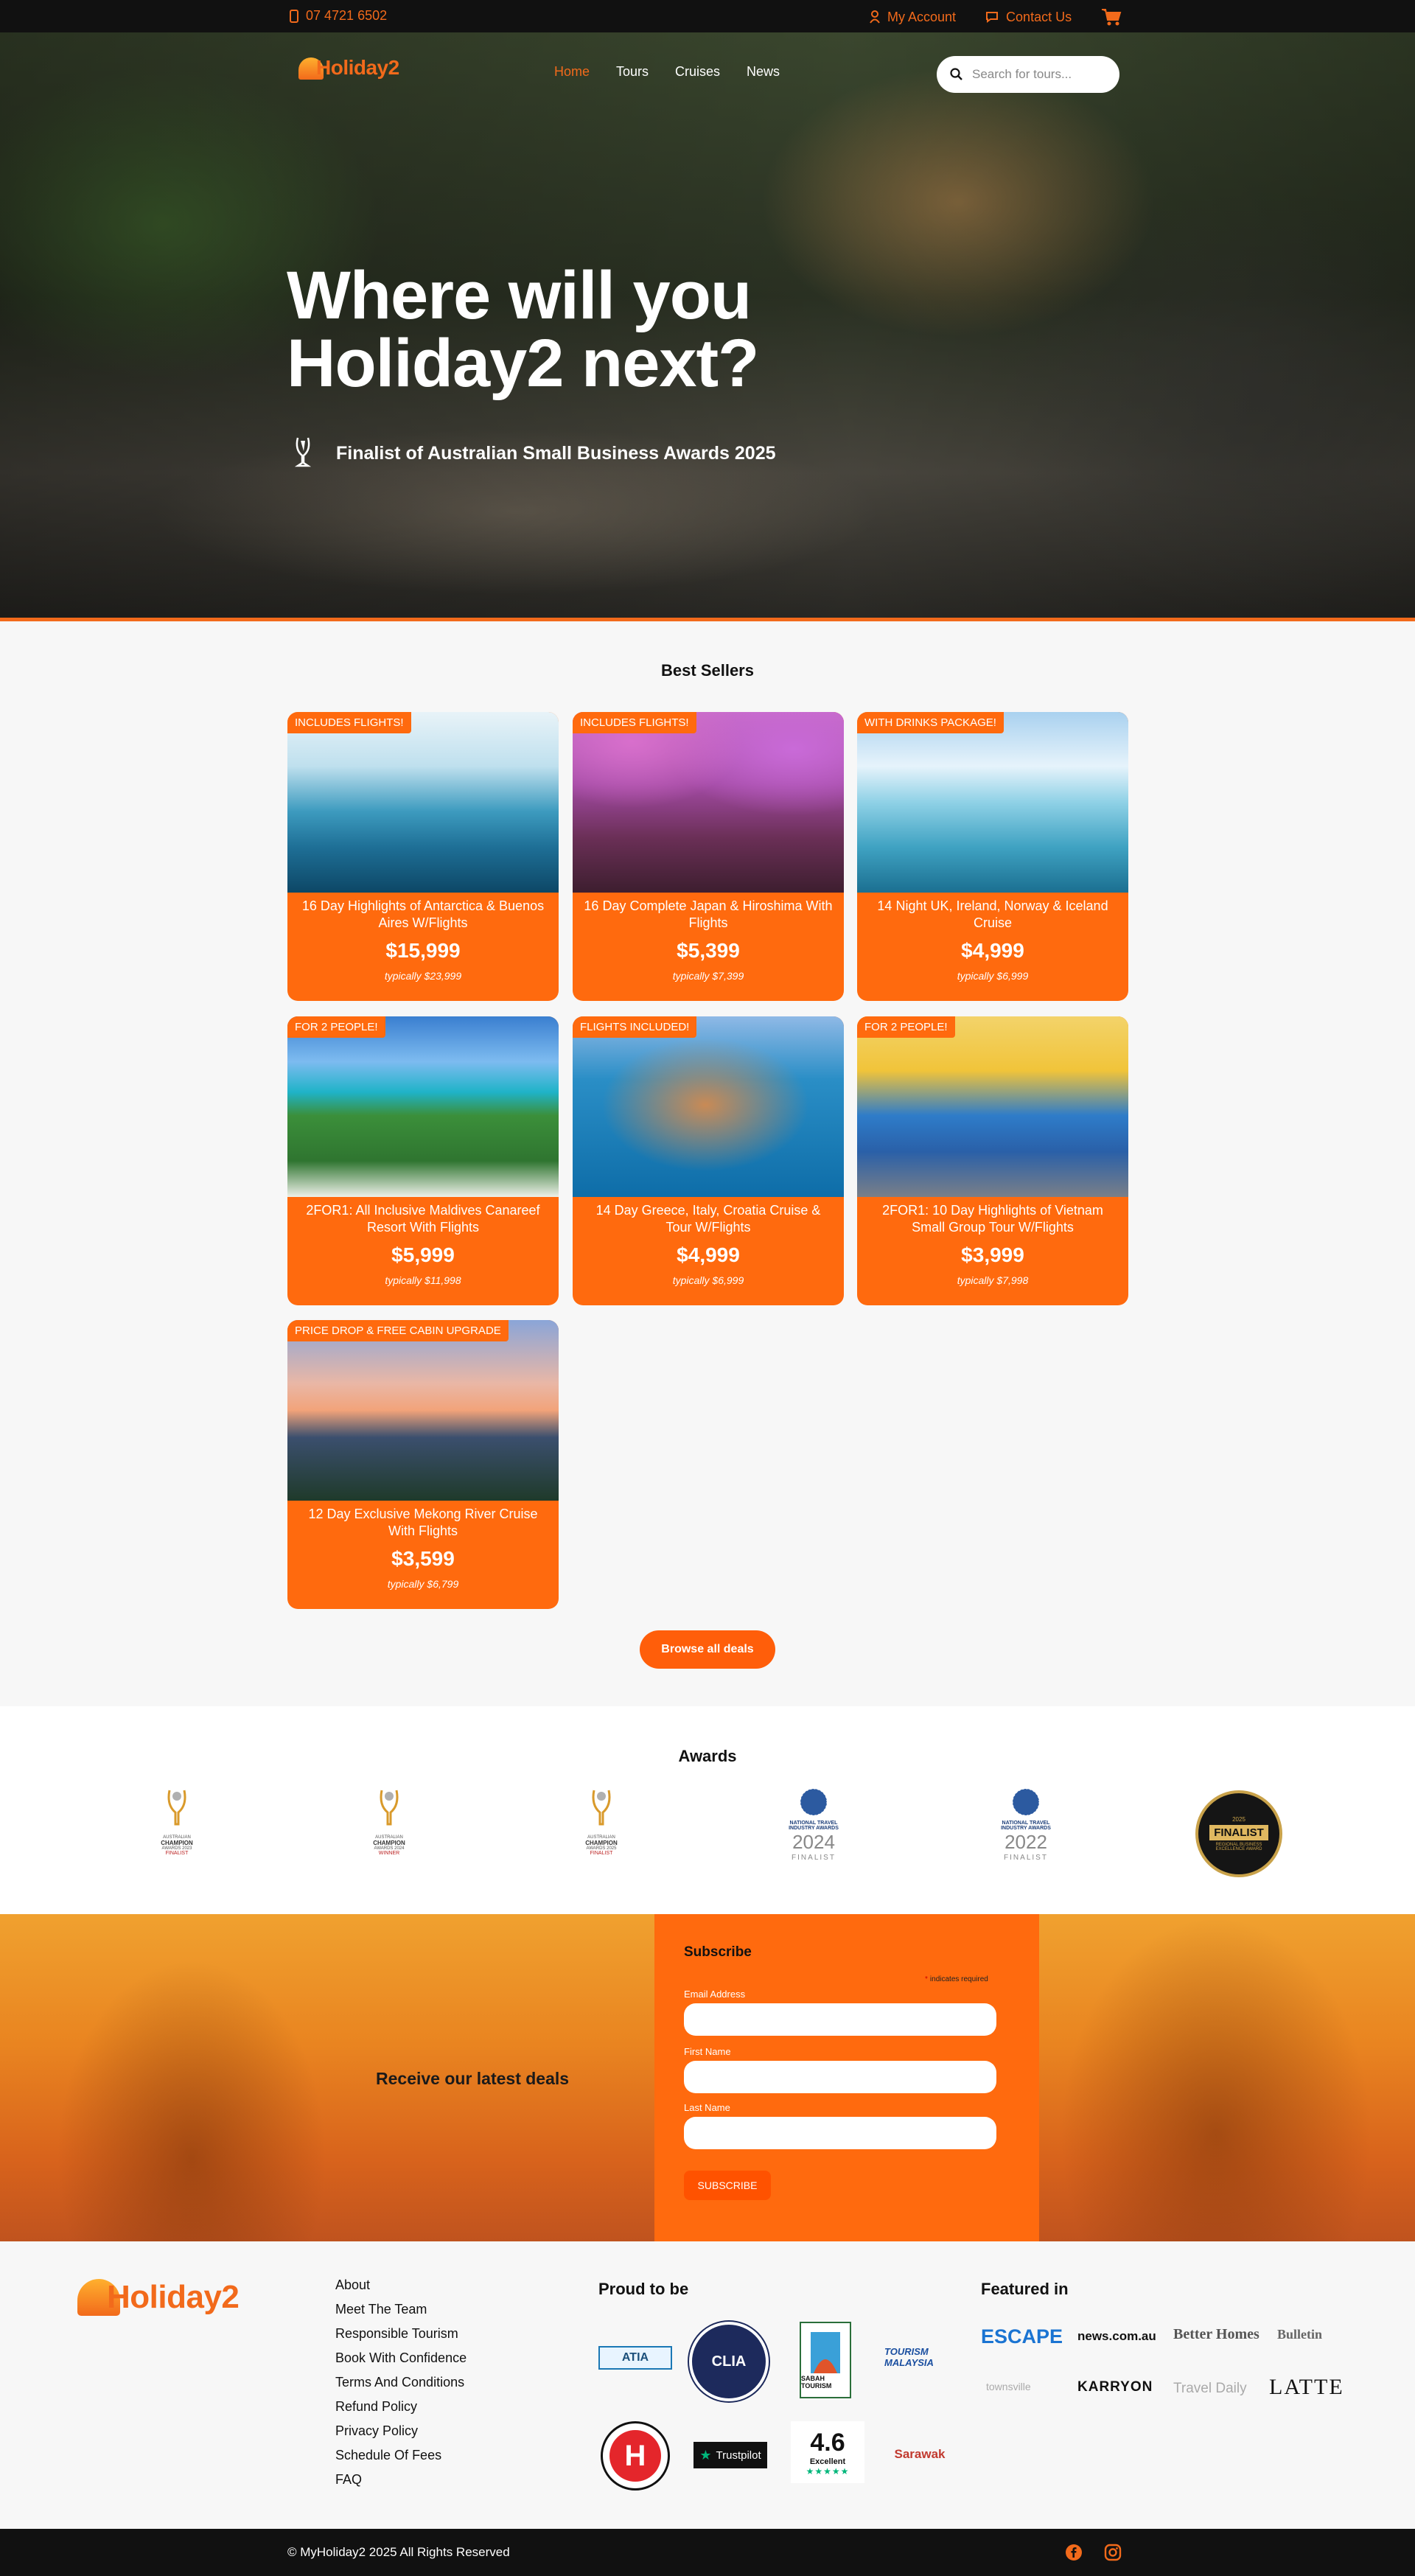 This screenshot has height=2576, width=1415. What do you see at coordinates (697, 72) in the screenshot?
I see `nav-cruises: Cruises` at bounding box center [697, 72].